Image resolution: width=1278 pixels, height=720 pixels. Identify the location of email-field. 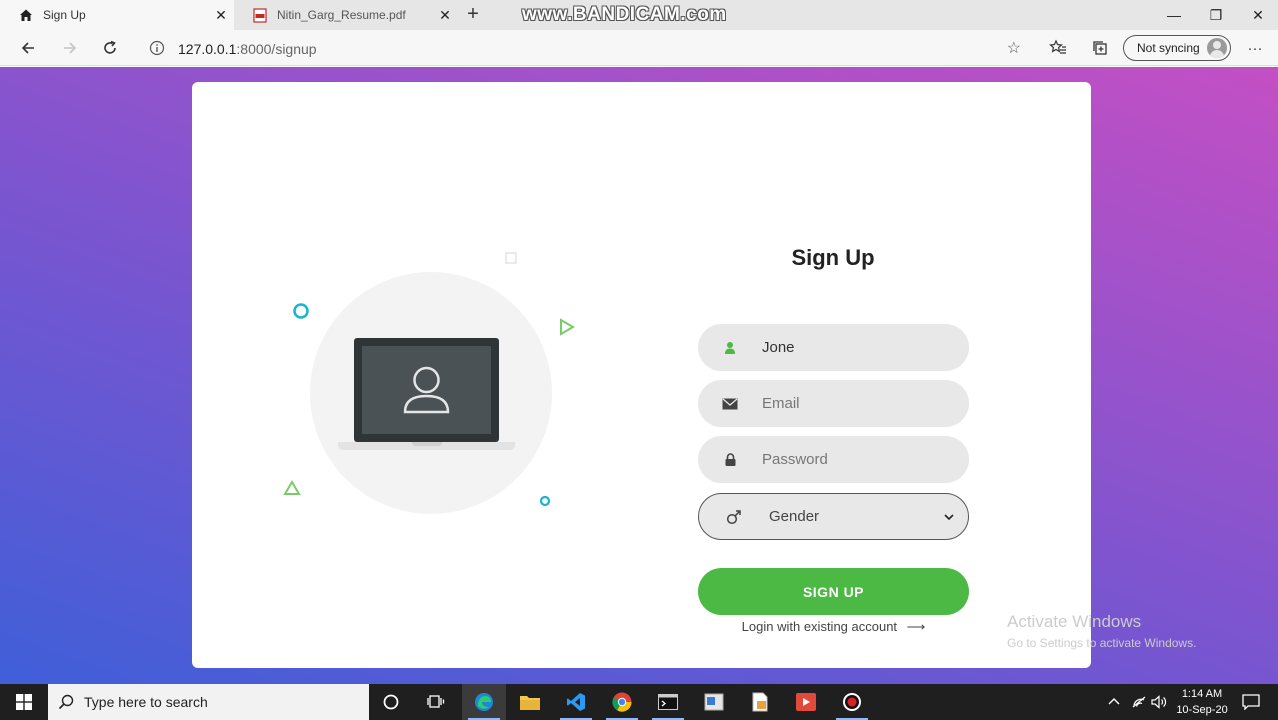
(833, 403).